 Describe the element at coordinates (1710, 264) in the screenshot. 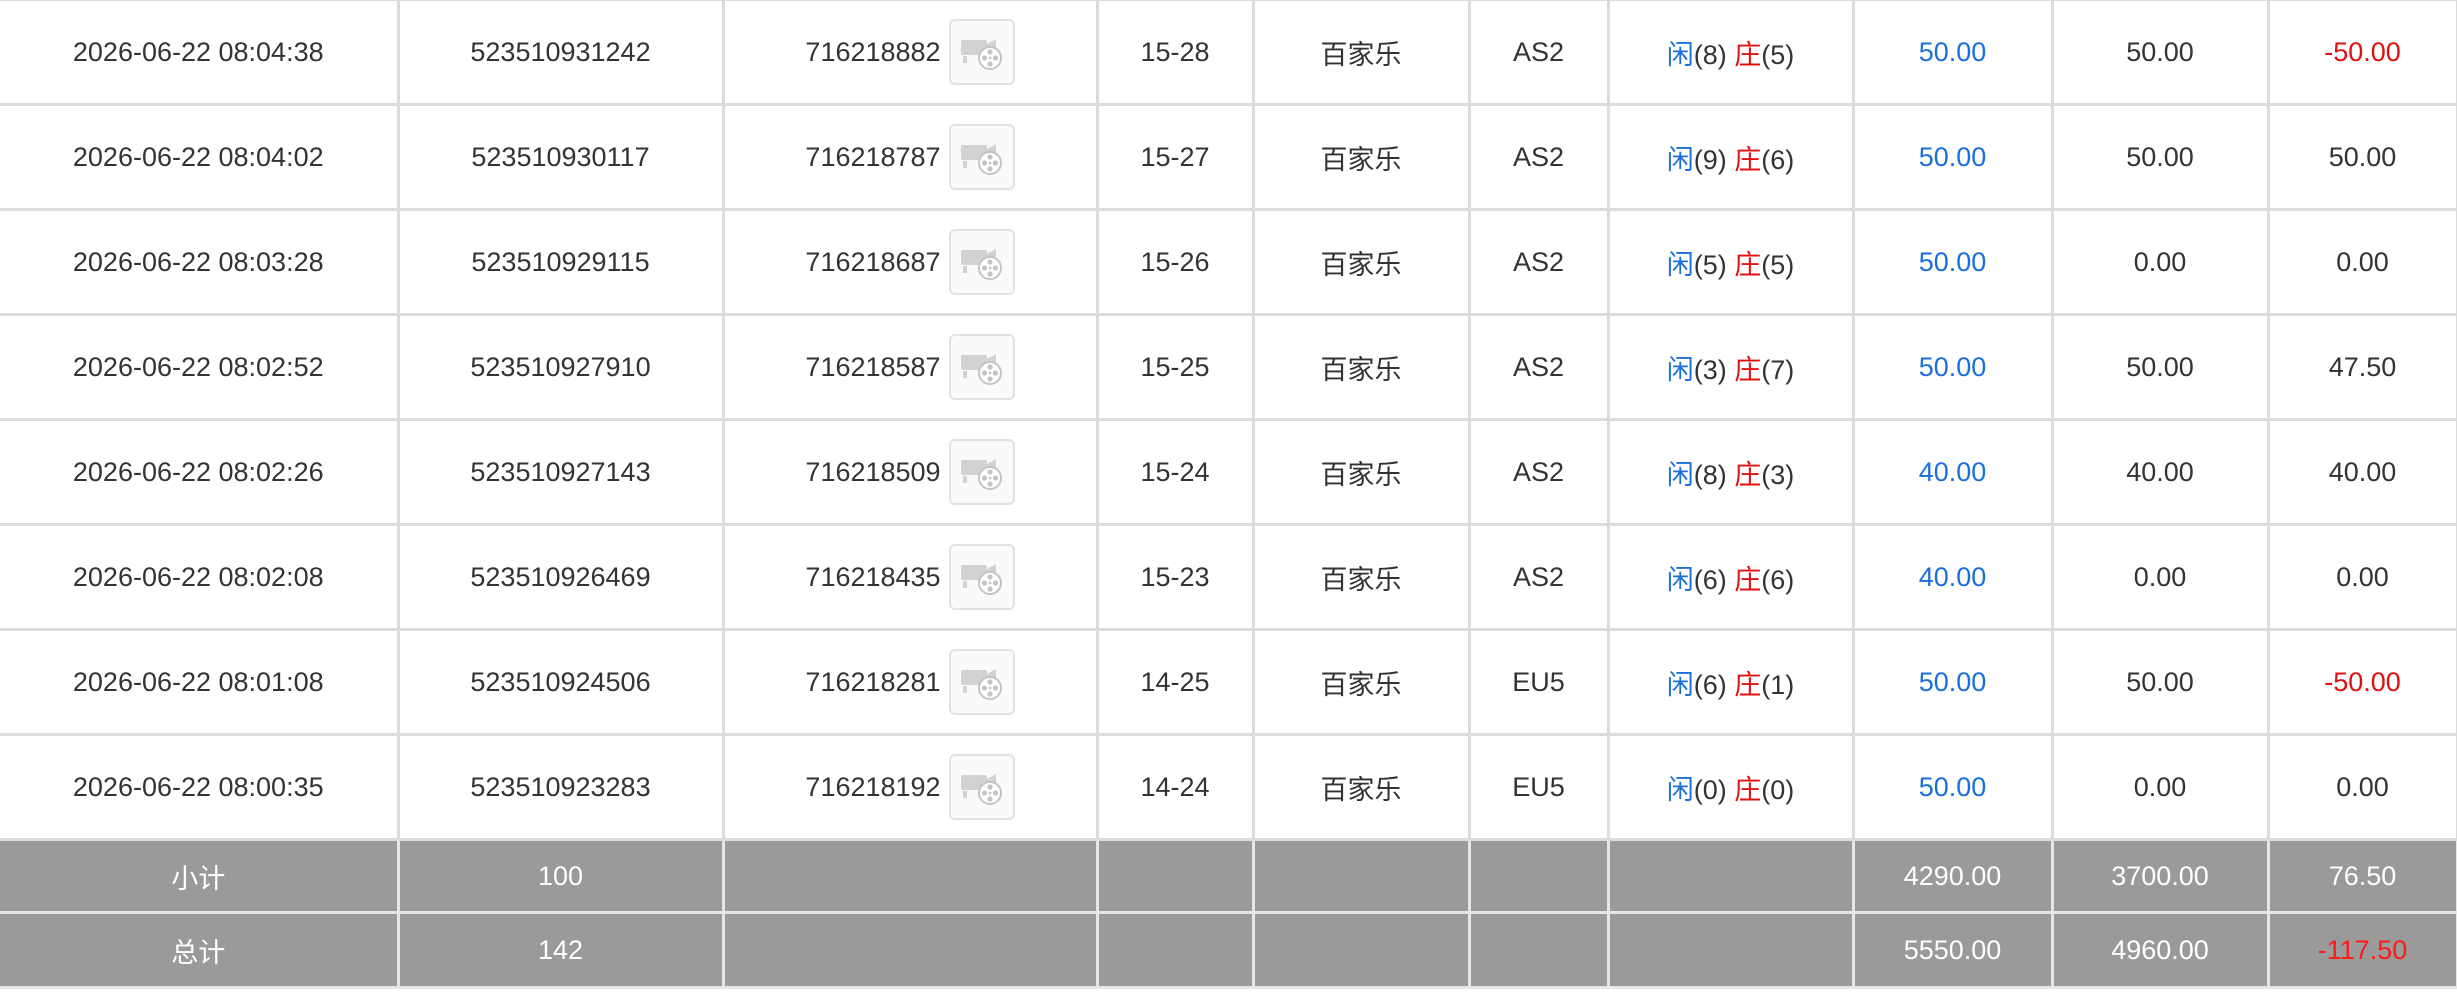

I see `player-score: (5)` at that location.